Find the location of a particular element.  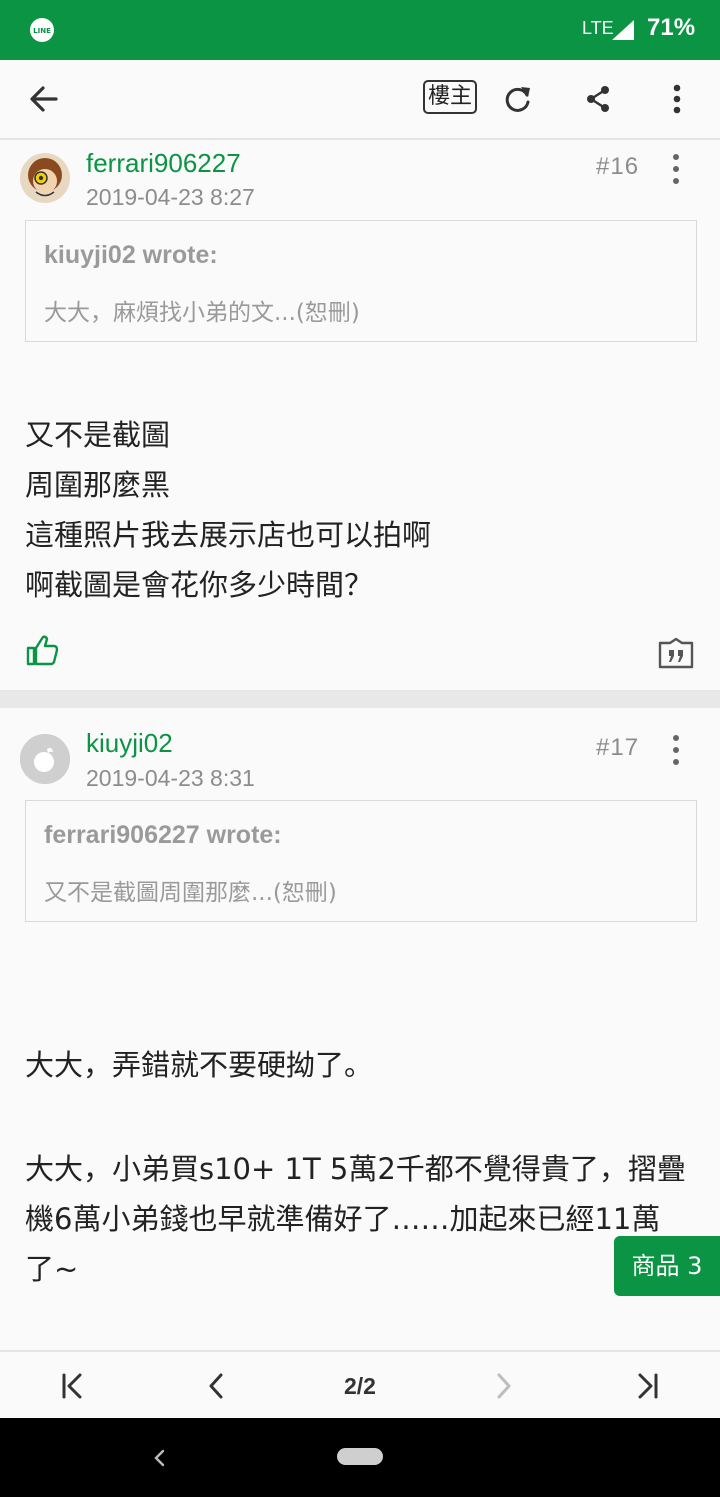

battery-level: 71% is located at coordinates (671, 27).